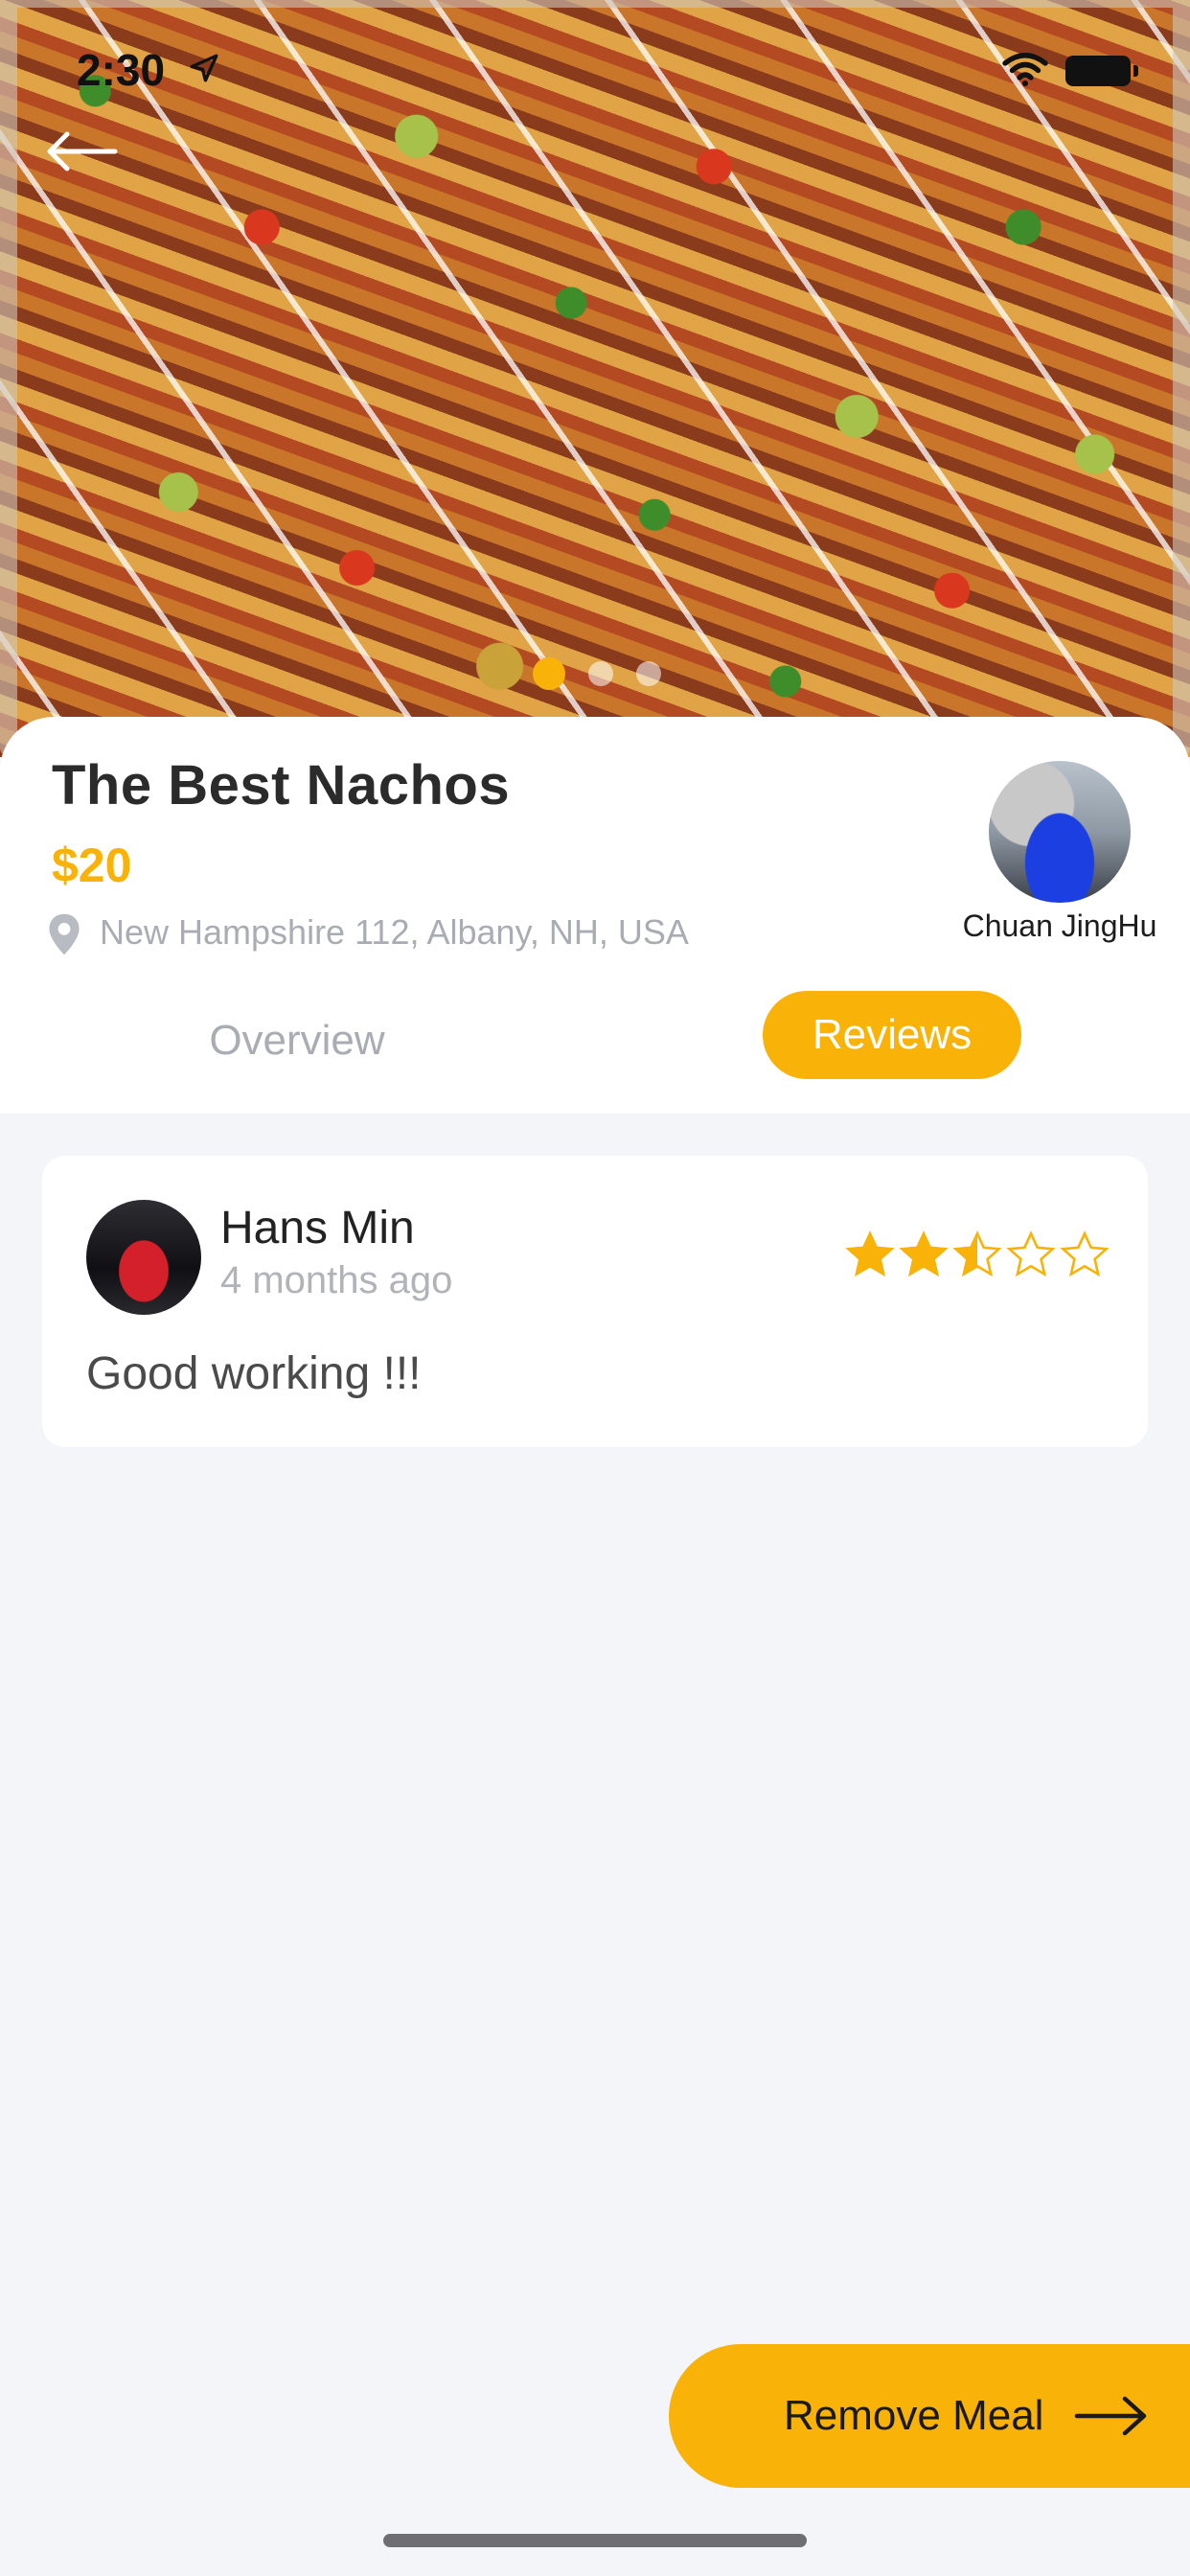 This screenshot has height=2576, width=1190. Describe the element at coordinates (297, 1040) in the screenshot. I see `tab-overview: Overview` at that location.